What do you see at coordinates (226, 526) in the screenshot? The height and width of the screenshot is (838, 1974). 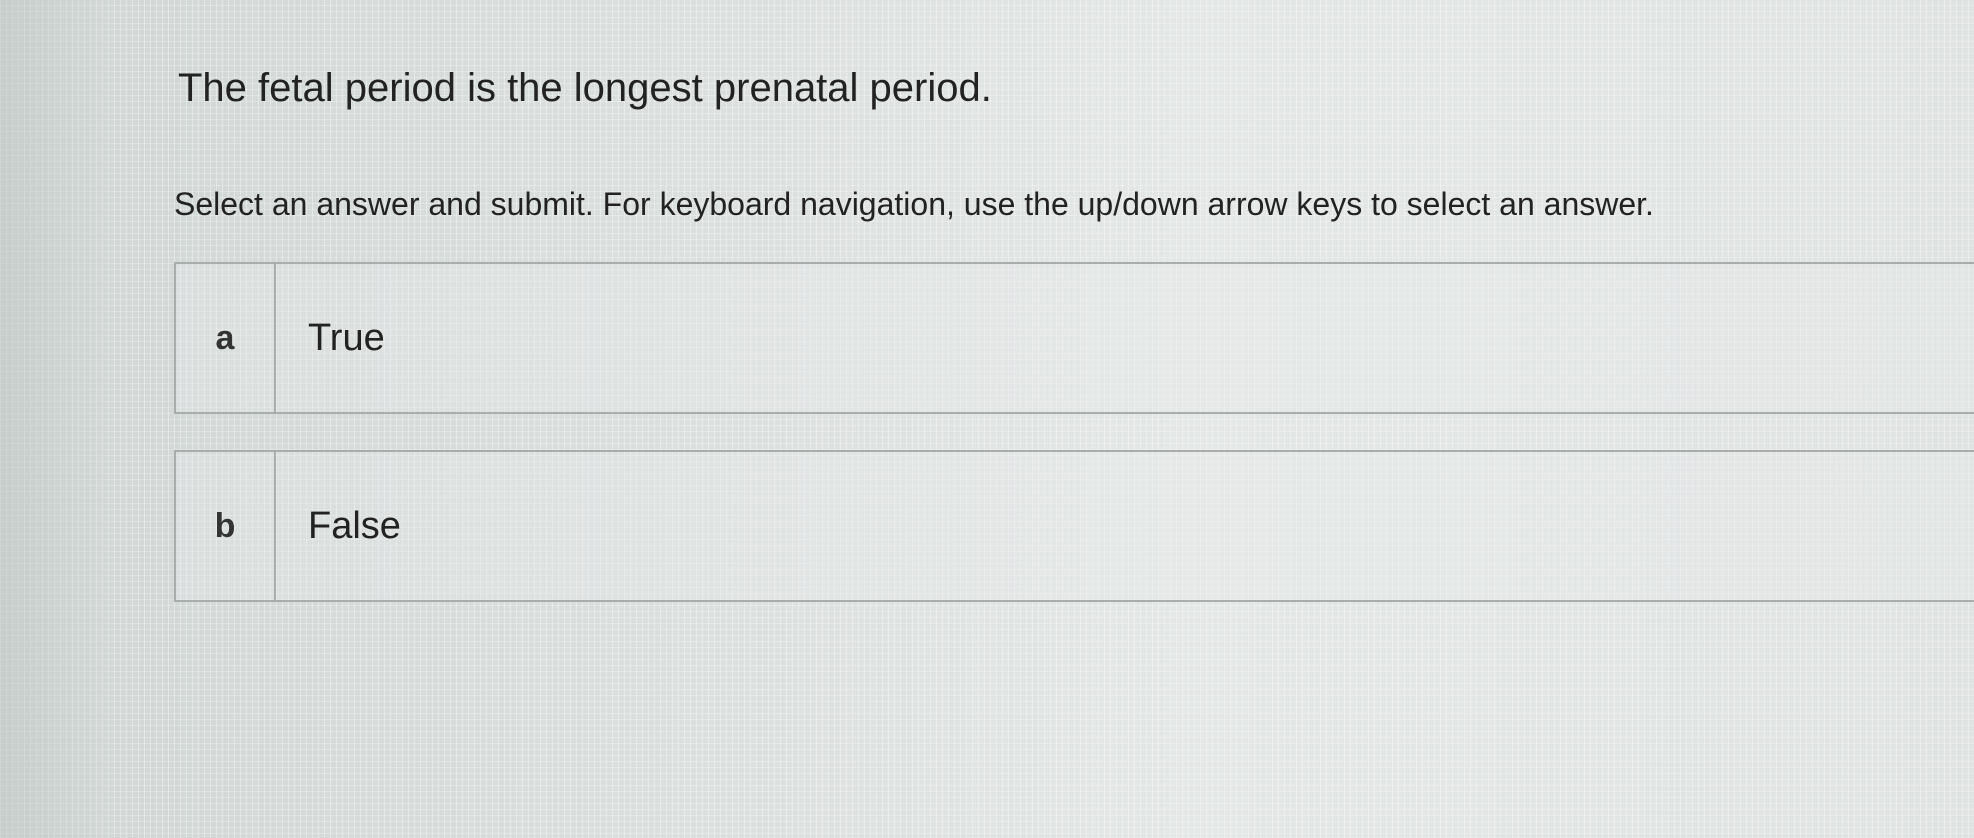 I see `option-letter: b` at bounding box center [226, 526].